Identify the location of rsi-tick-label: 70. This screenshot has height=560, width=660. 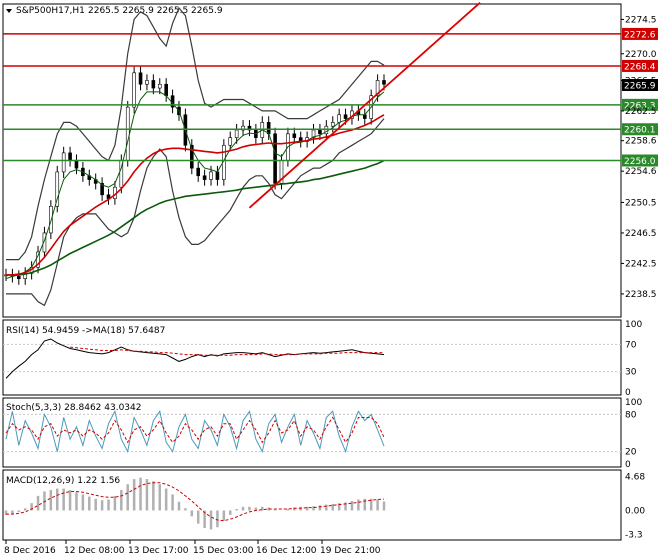
(631, 345).